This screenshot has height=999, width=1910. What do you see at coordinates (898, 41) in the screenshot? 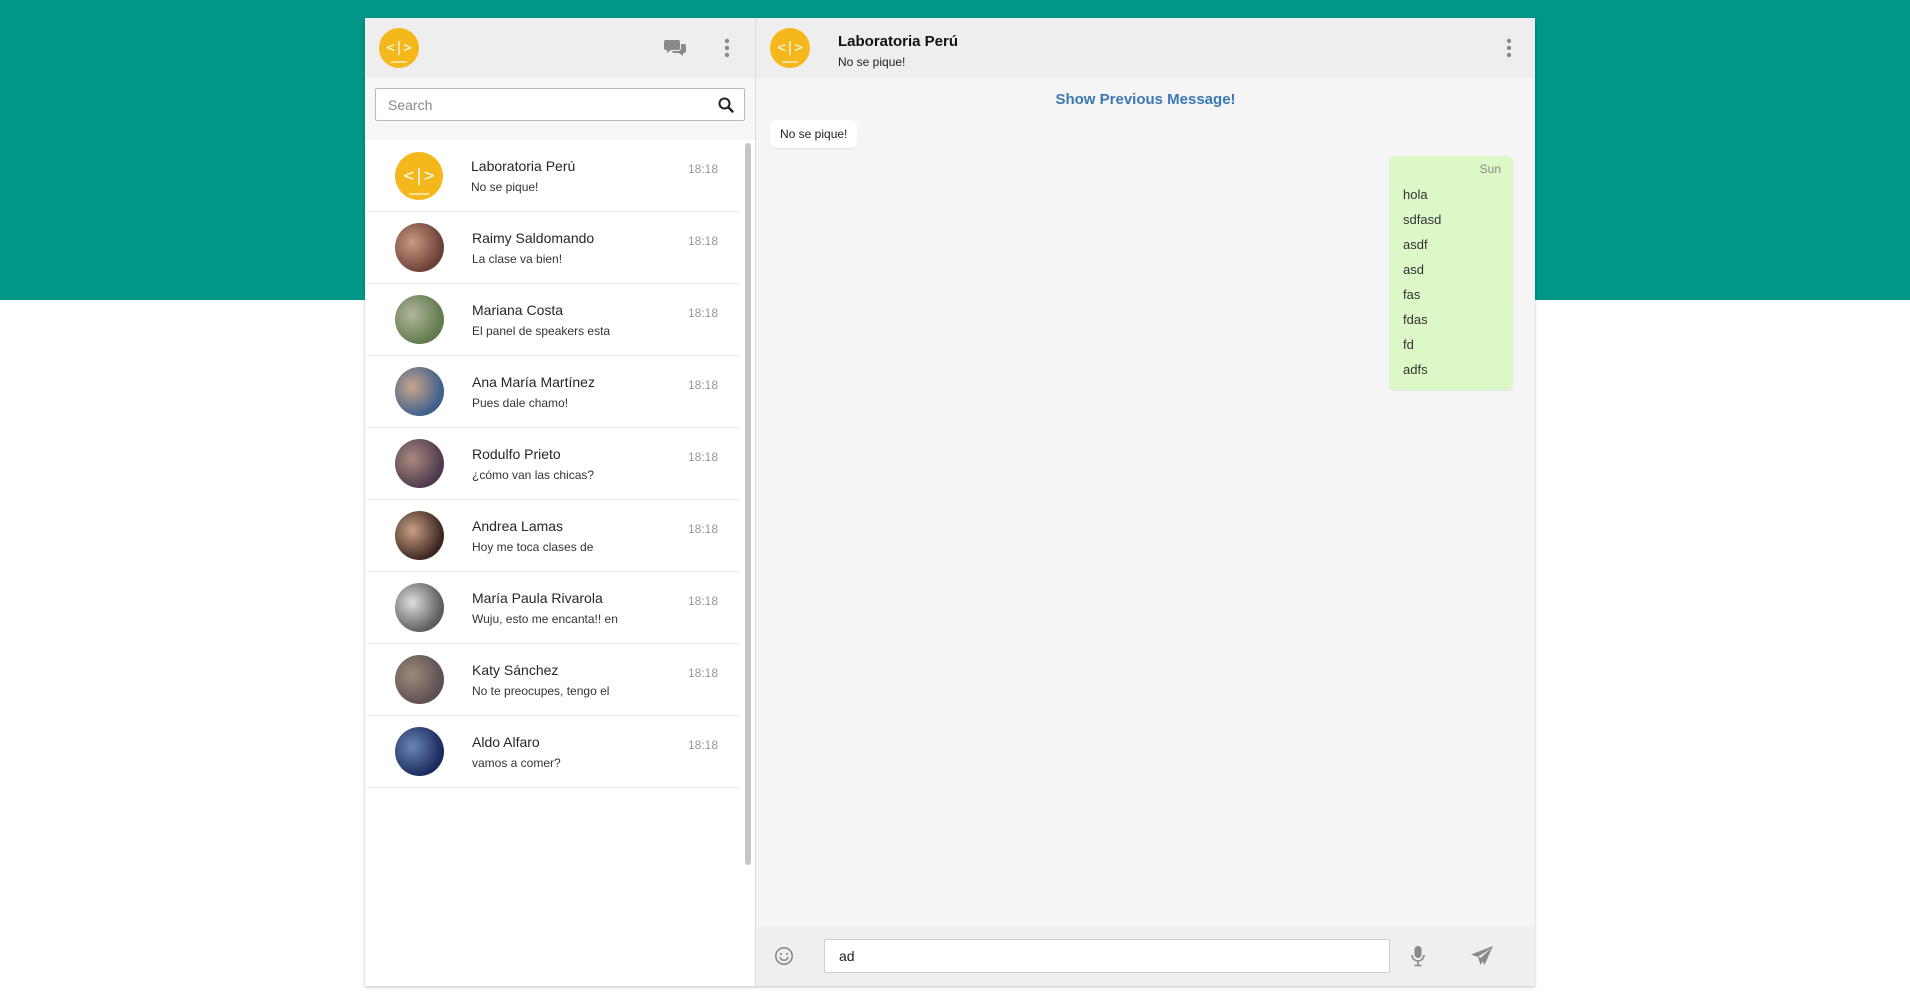
I see `conversation-title: Laboratoria Perú` at bounding box center [898, 41].